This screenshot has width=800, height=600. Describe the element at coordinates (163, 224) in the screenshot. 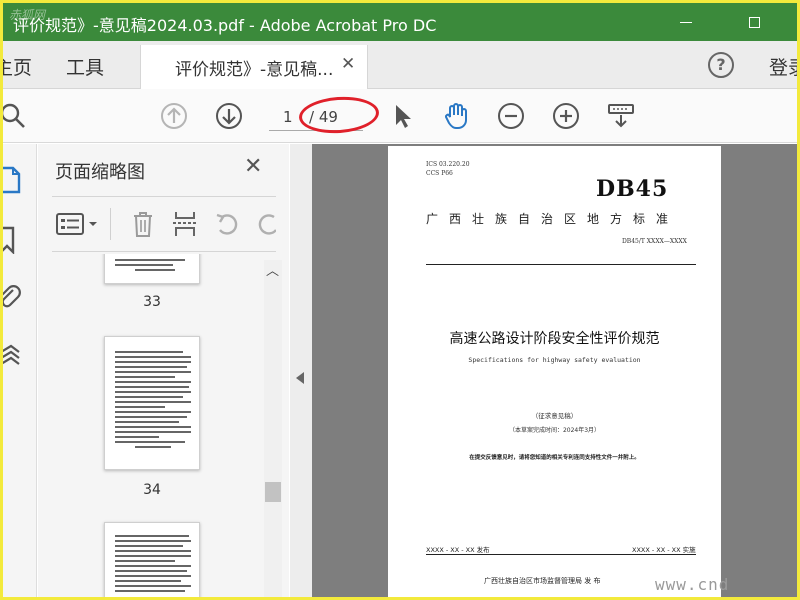

I see `panel-toolbar` at that location.